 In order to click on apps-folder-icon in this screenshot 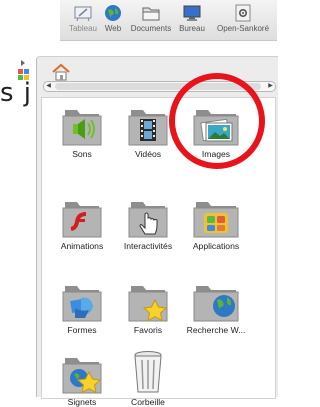, I will do `click(216, 220)`.